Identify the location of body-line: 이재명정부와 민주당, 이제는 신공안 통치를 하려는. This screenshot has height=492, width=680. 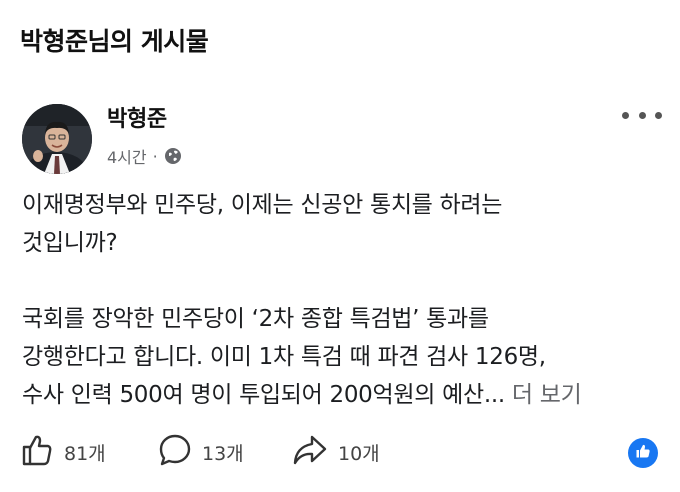
(262, 205).